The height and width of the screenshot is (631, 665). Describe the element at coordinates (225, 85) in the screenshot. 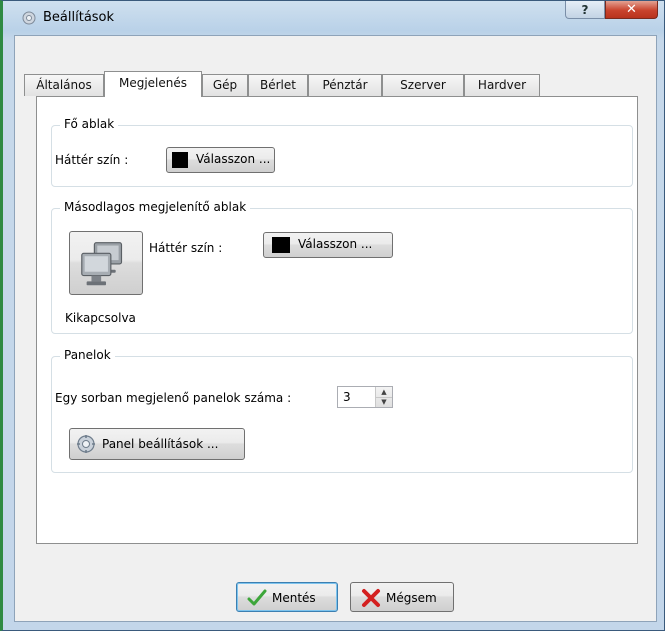

I see `tab-gep: Gép` at that location.